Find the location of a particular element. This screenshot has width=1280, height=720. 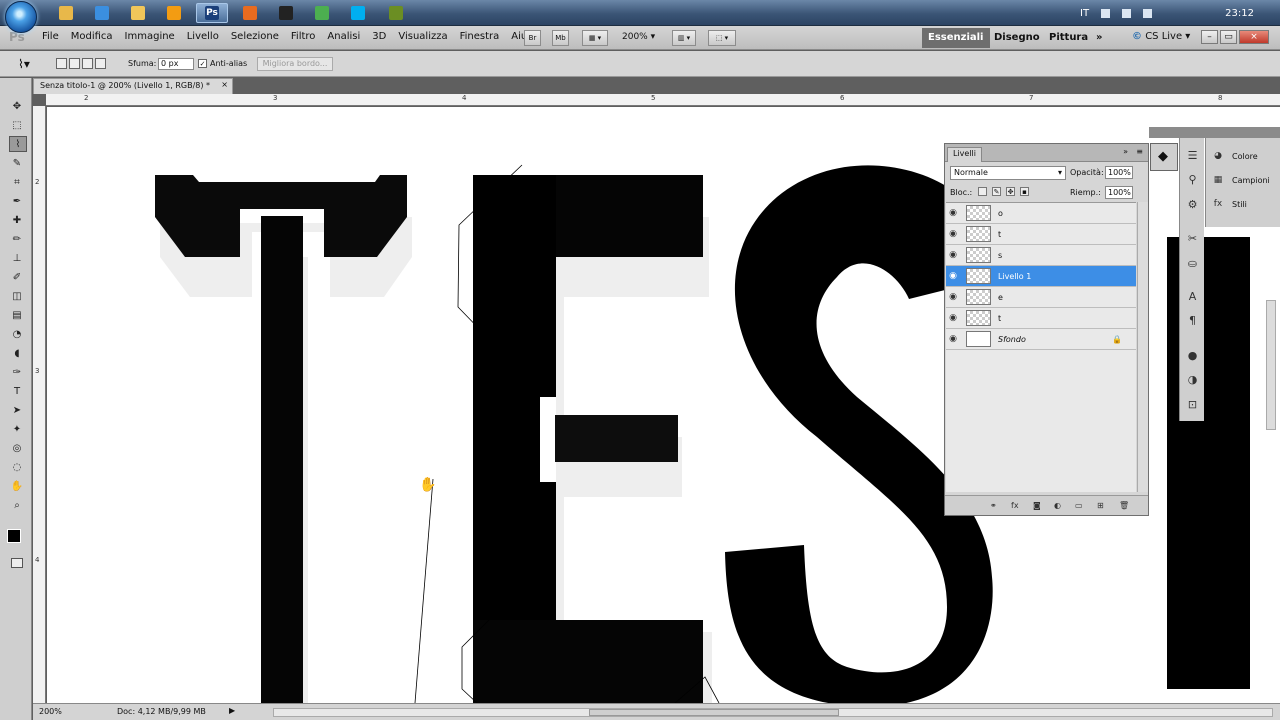

menu-item: Visualizza is located at coordinates (422, 36).